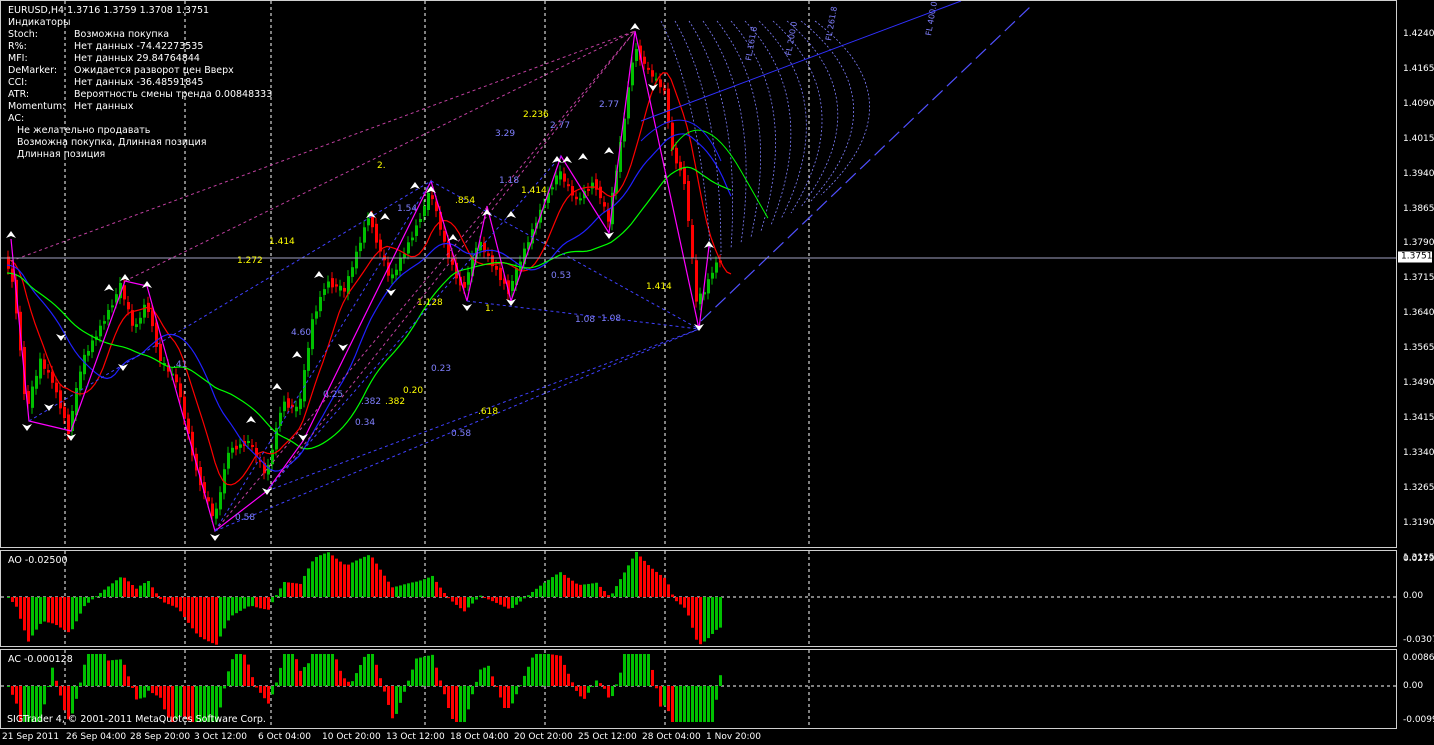  Describe the element at coordinates (140, 71) in the screenshot. I see `indicator-row: DeMarker: Ожидается разворот цен Вверх` at that location.